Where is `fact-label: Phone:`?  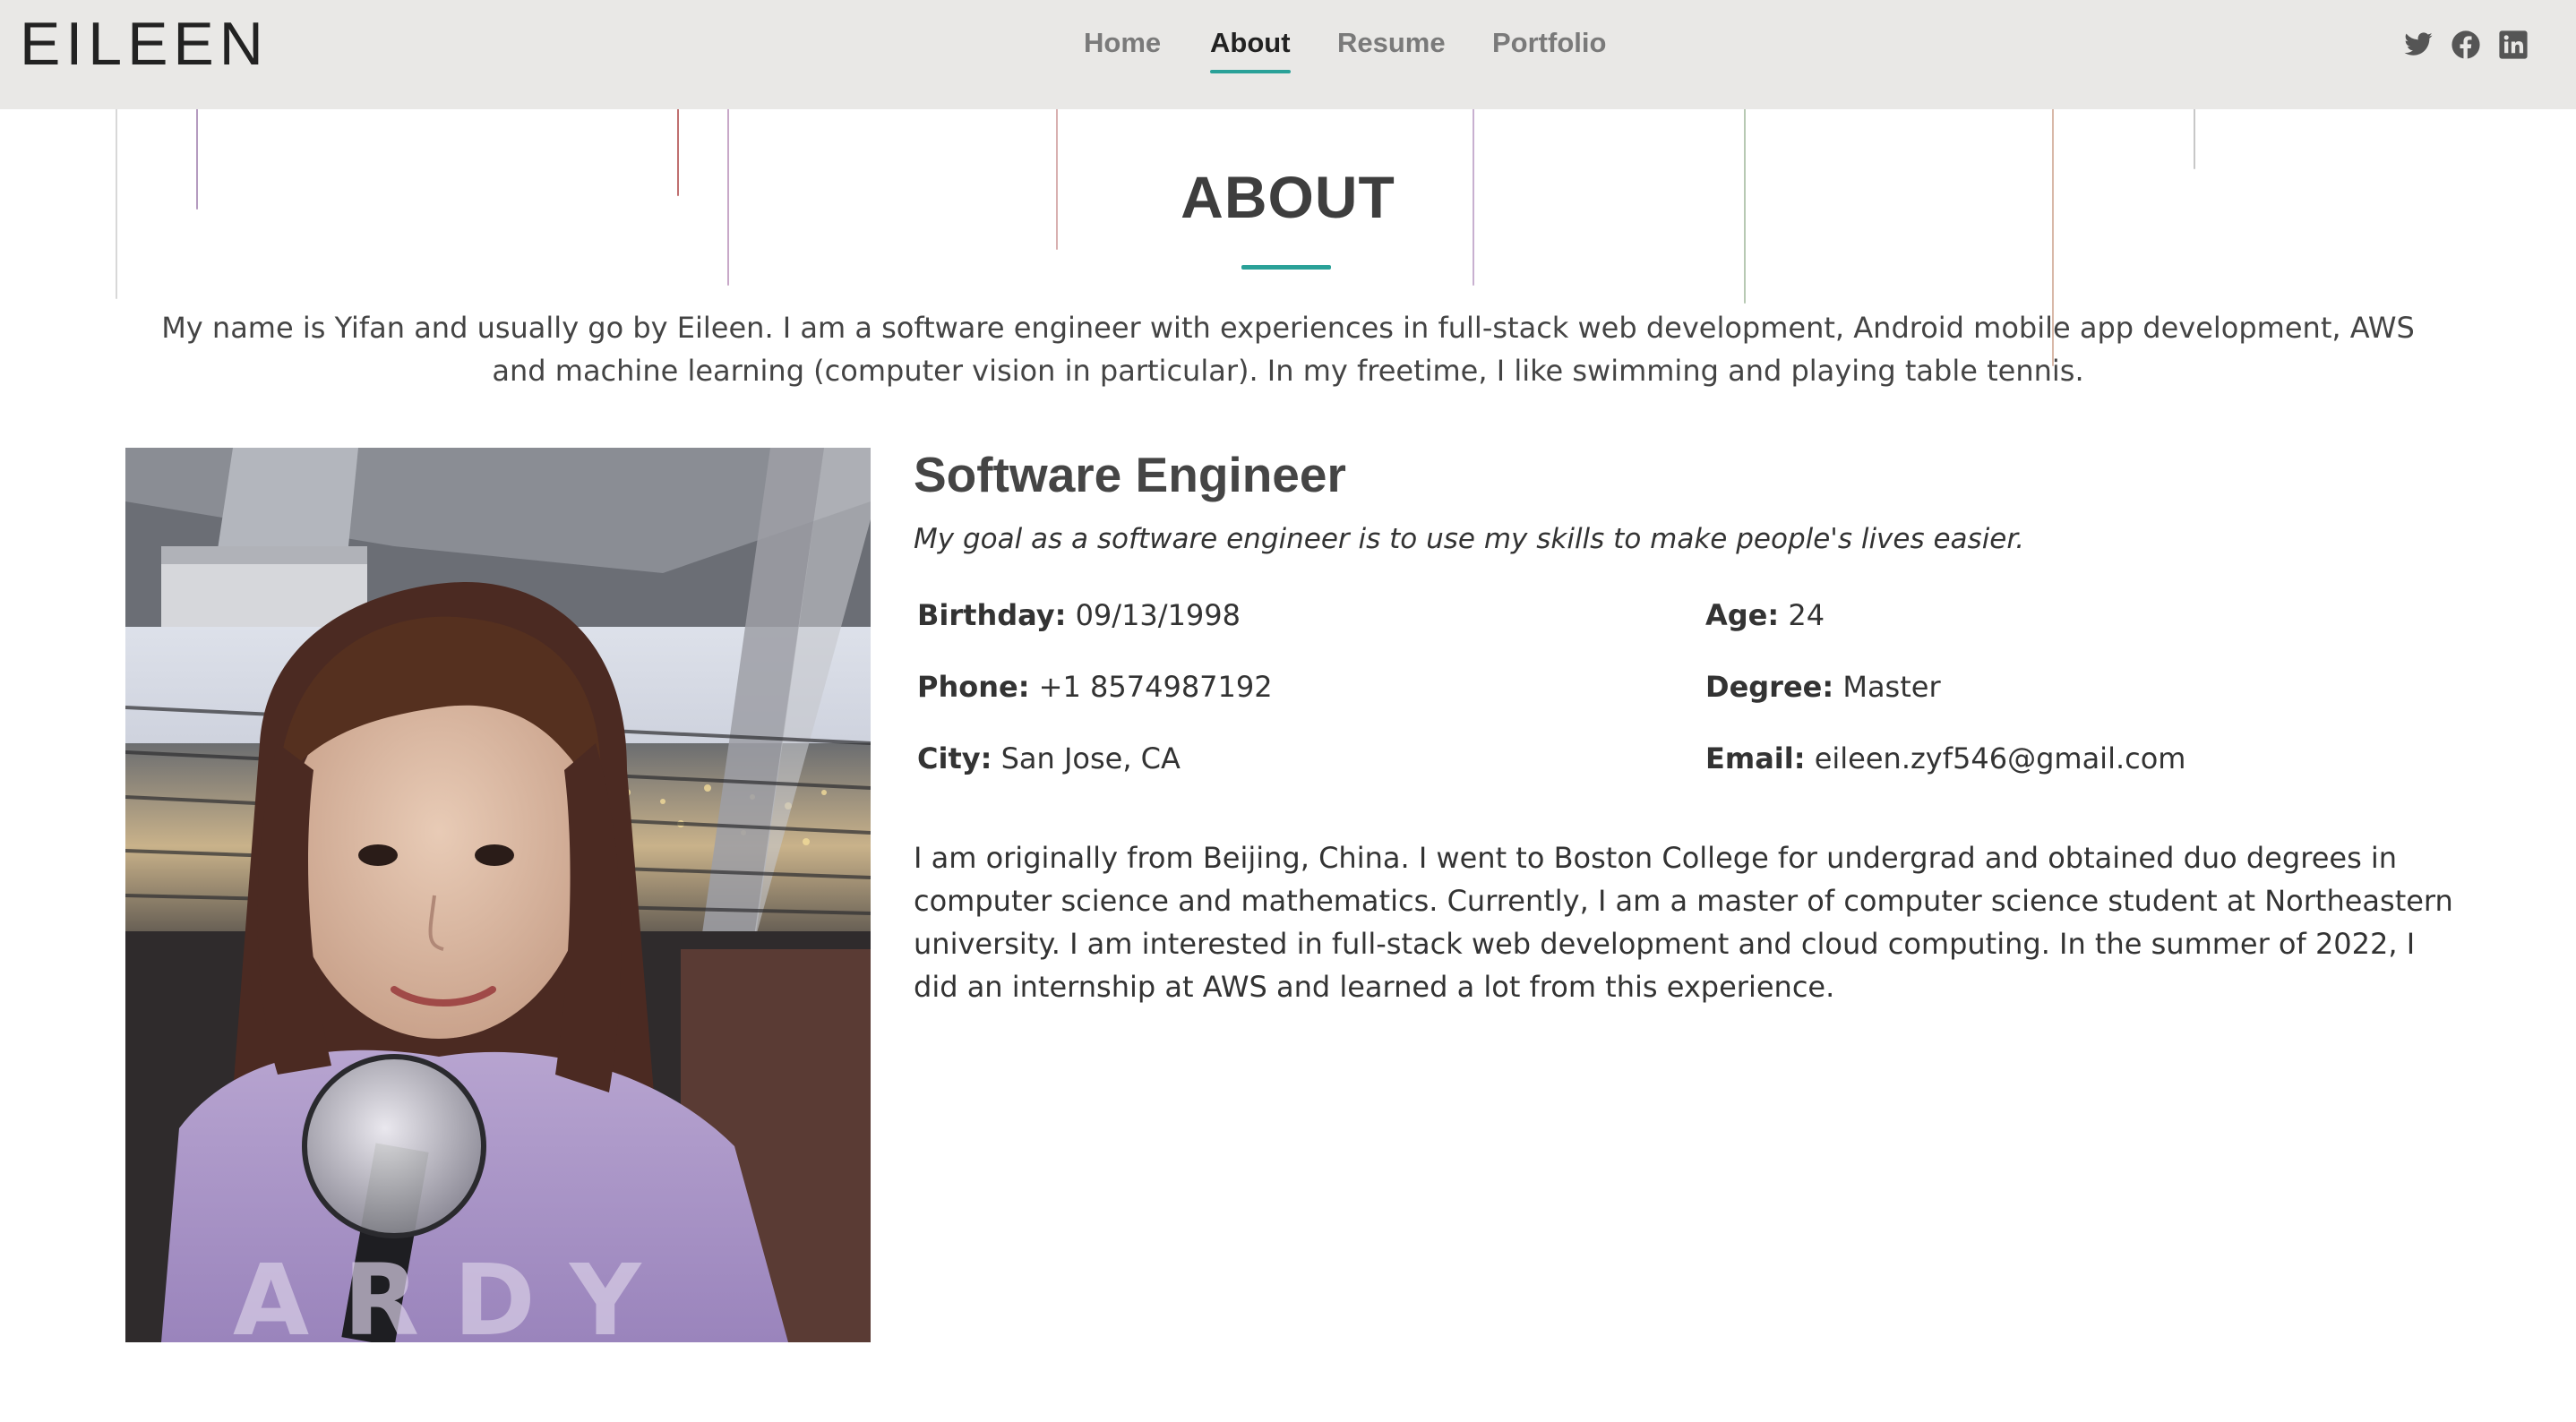
fact-label: Phone: is located at coordinates (973, 687).